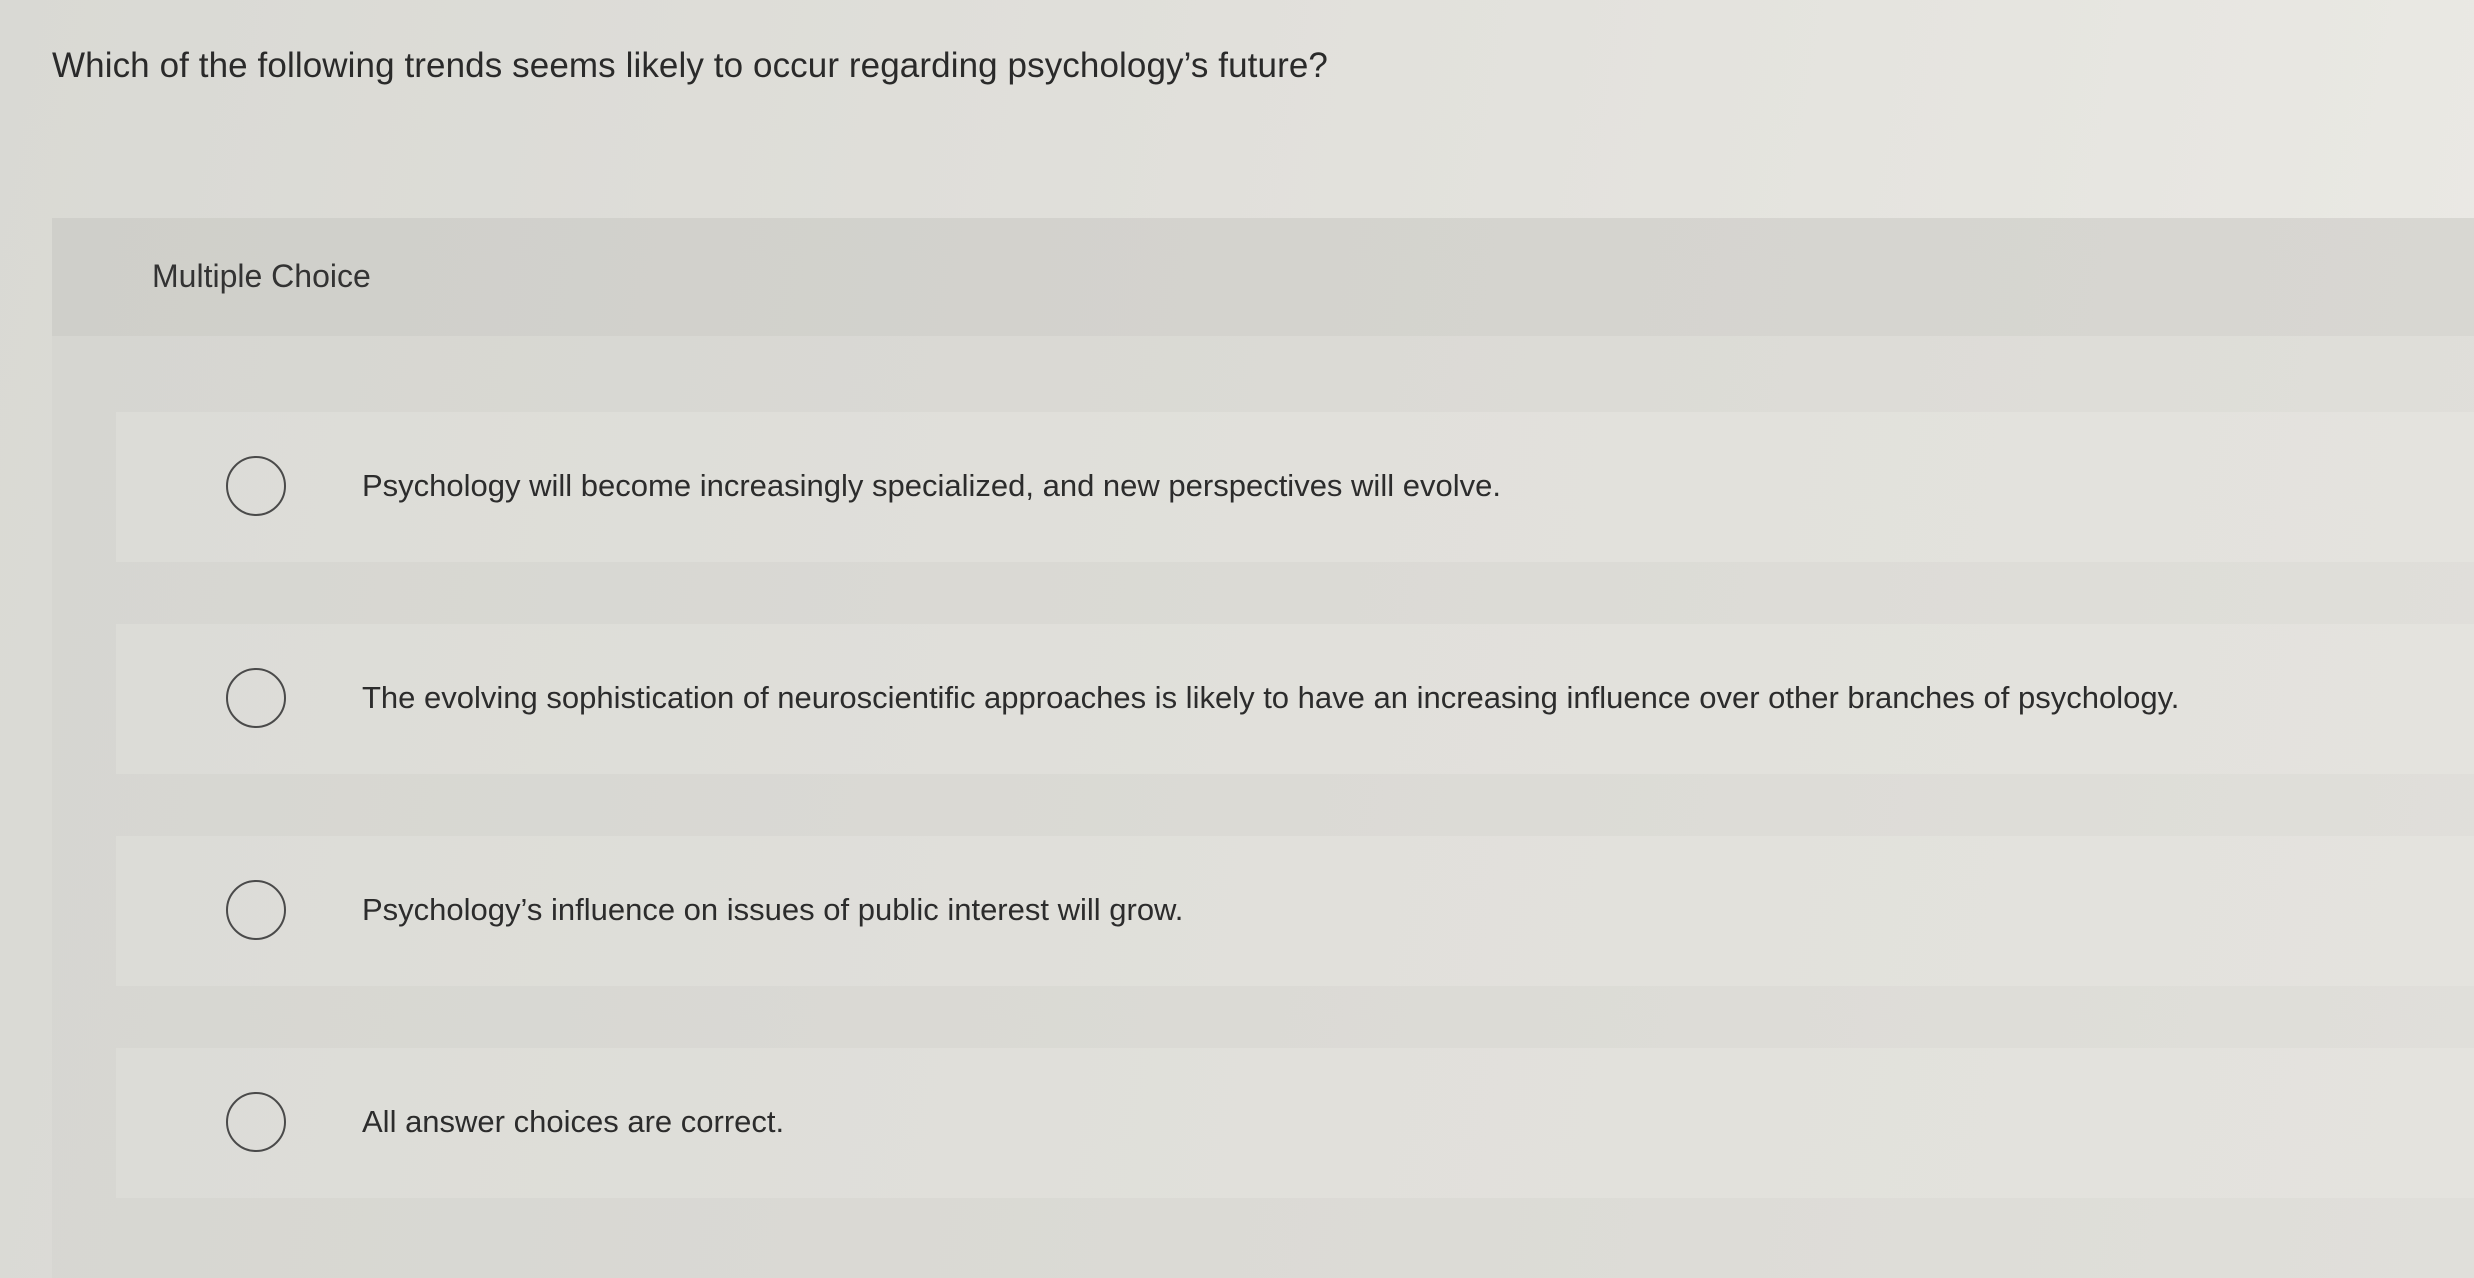 This screenshot has width=2474, height=1278. Describe the element at coordinates (573, 1122) in the screenshot. I see `answer-option-label: All answer choices are correct.` at that location.